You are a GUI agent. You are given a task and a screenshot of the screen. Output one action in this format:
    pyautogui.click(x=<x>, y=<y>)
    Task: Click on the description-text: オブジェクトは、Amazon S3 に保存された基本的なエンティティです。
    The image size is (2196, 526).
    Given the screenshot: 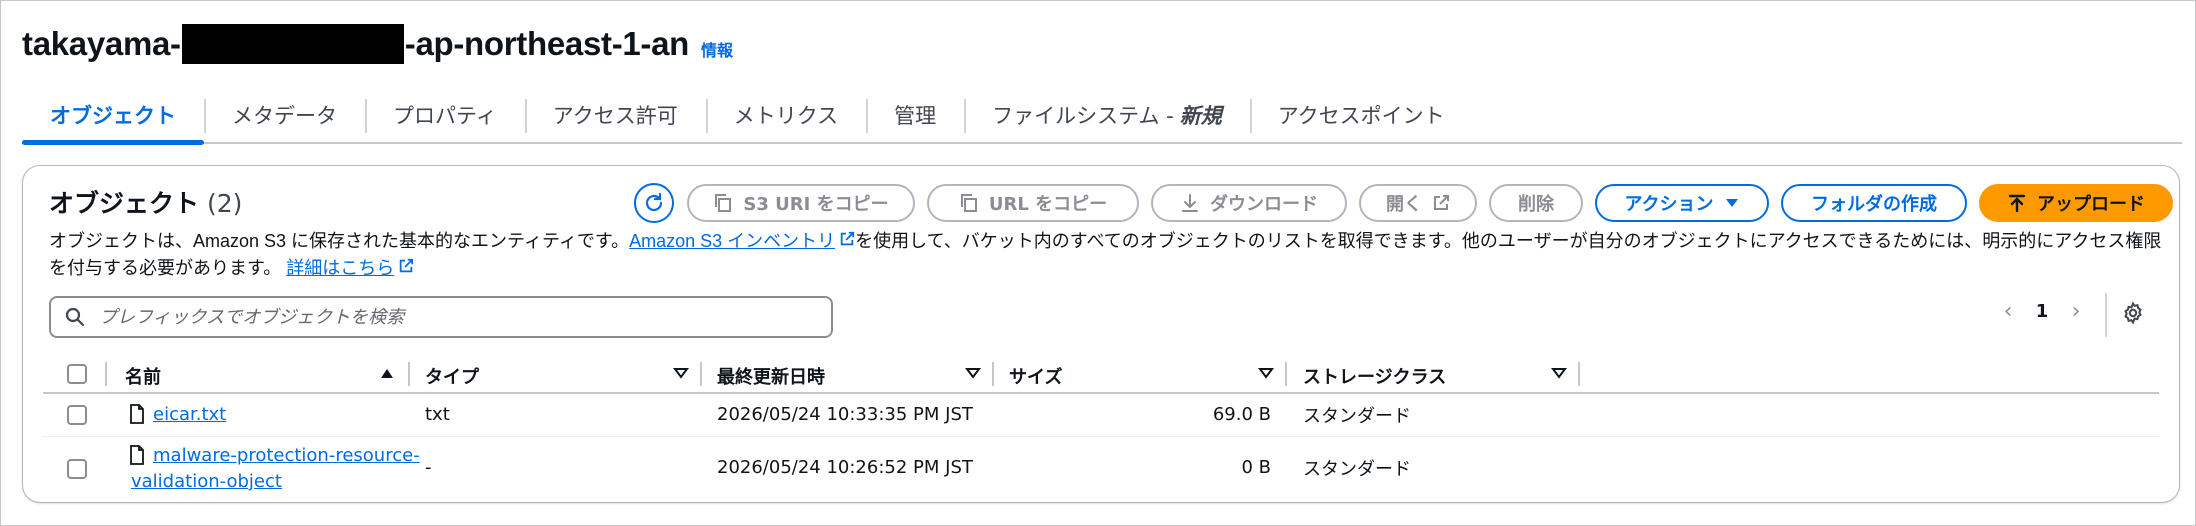 What is the action you would take?
    pyautogui.click(x=339, y=241)
    